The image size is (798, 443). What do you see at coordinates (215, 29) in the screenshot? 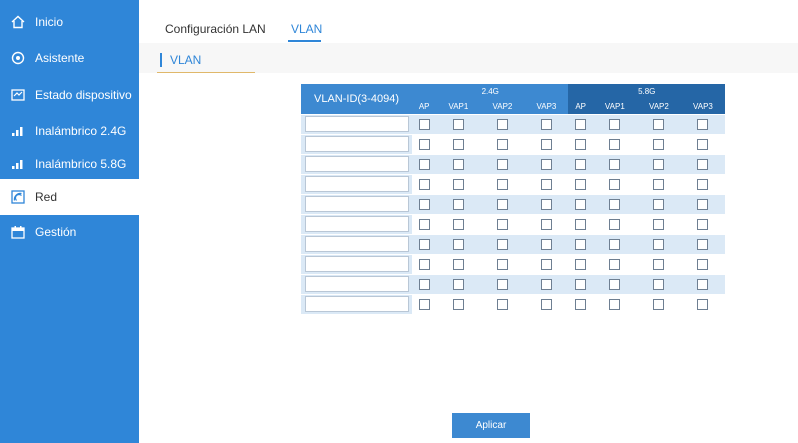
I see `tab-configuracion-lan: Configuración LAN` at bounding box center [215, 29].